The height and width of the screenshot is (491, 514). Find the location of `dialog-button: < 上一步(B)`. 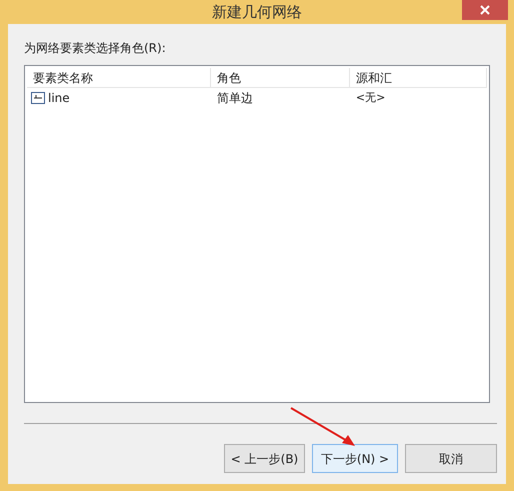

dialog-button: < 上一步(B) is located at coordinates (264, 458).